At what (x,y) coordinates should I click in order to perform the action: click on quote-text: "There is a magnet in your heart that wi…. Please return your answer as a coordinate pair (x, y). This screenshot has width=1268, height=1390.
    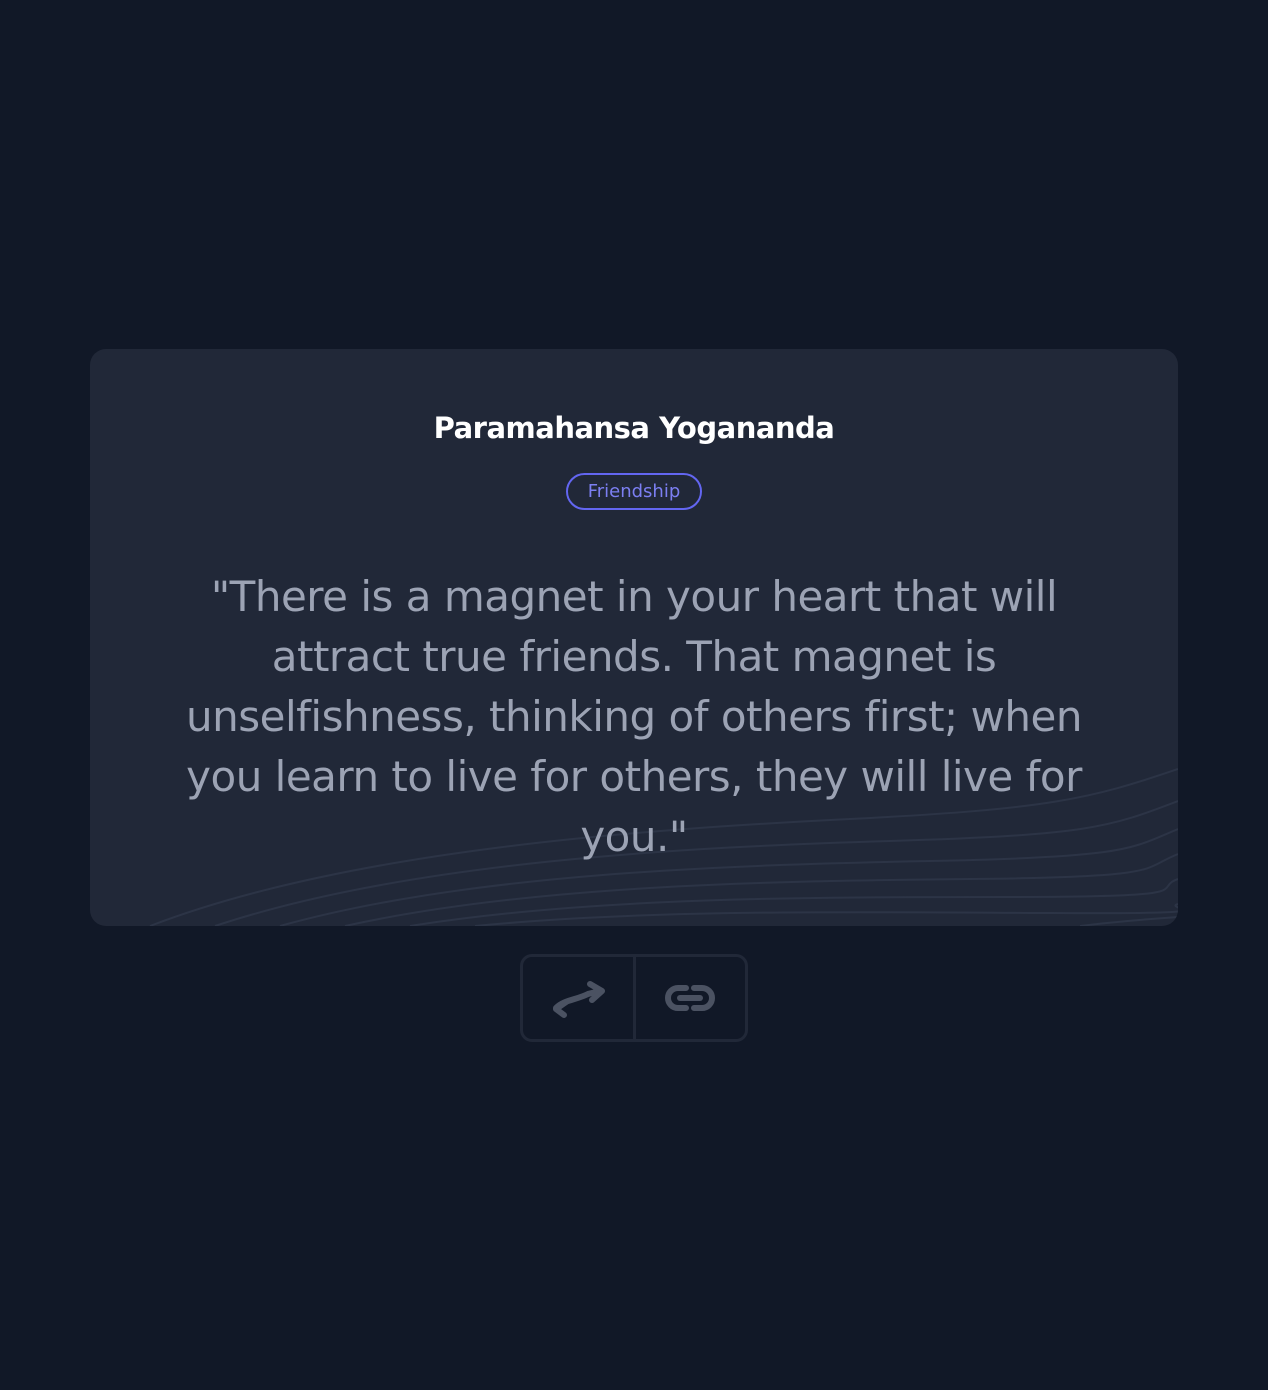
    Looking at the image, I should click on (634, 716).